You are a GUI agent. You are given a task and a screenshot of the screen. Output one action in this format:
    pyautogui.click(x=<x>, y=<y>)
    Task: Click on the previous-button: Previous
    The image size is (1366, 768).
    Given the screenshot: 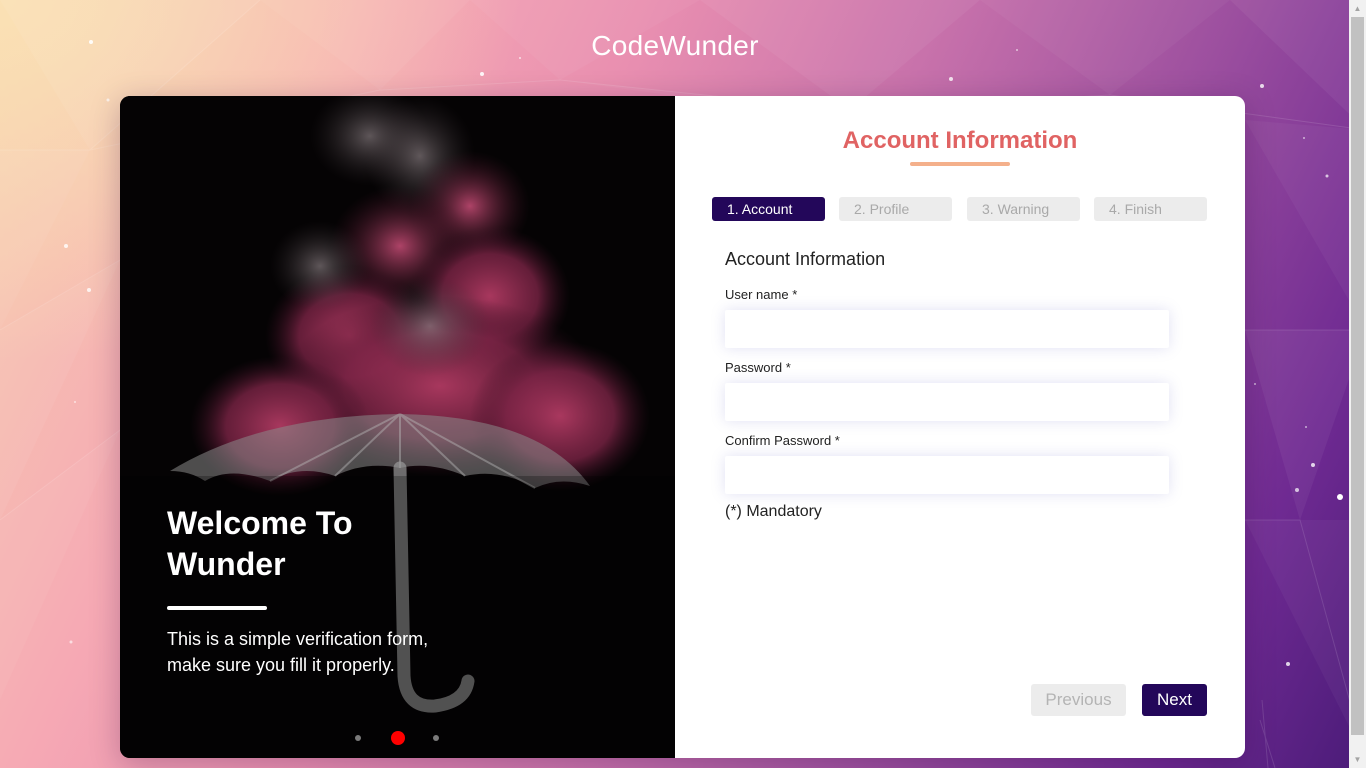 What is the action you would take?
    pyautogui.click(x=1078, y=700)
    